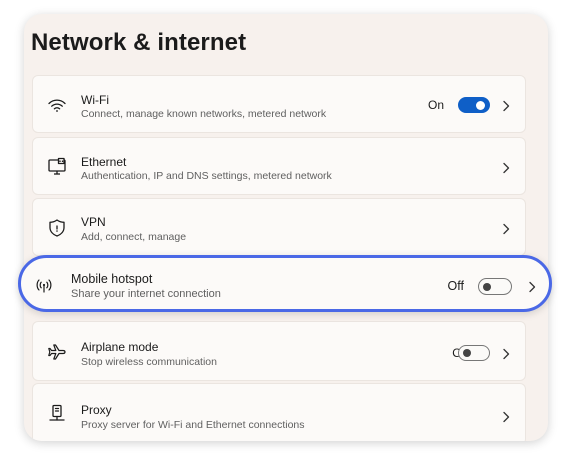 The image size is (572, 457). I want to click on hotspot-icon, so click(44, 285).